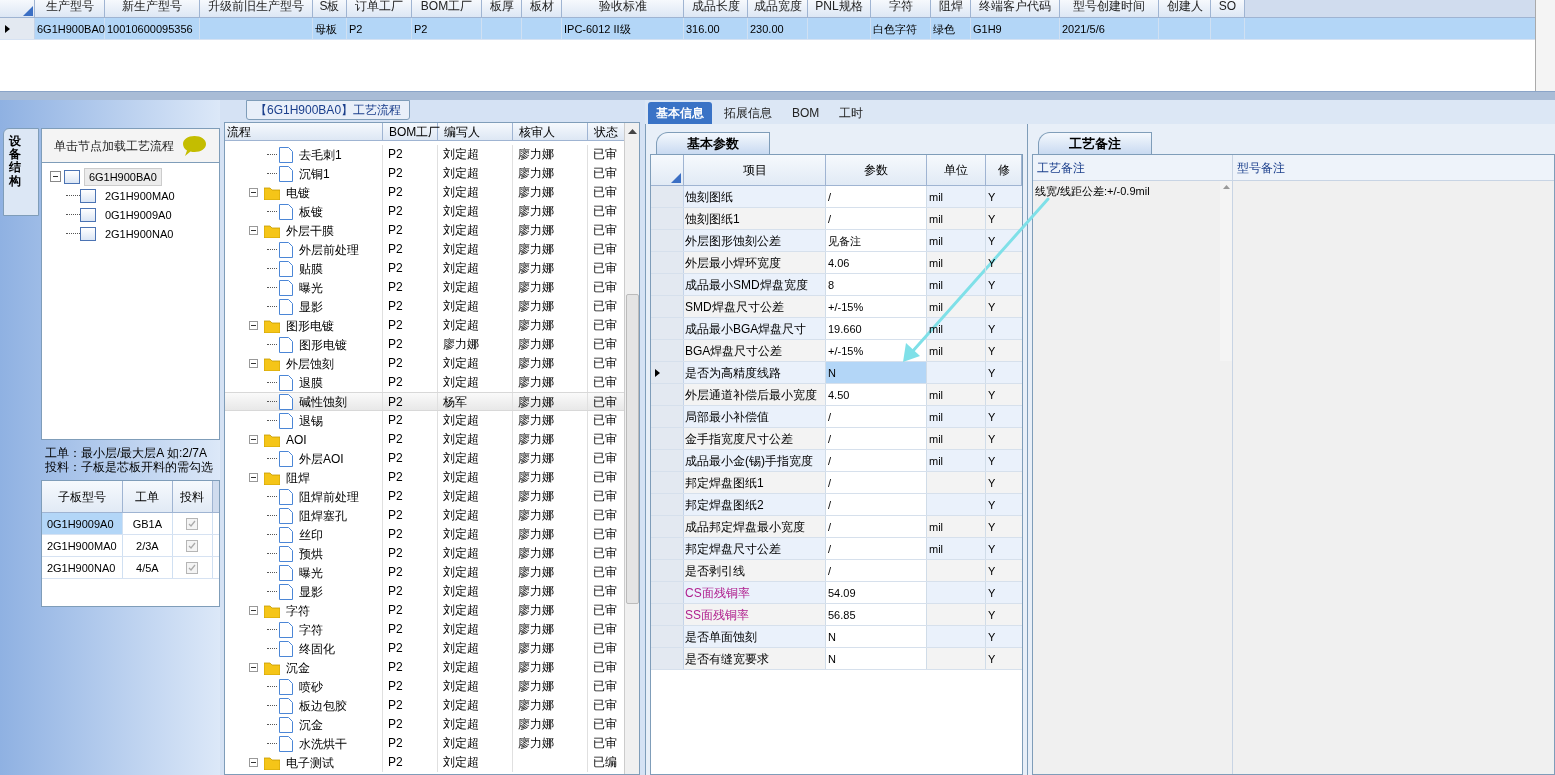  Describe the element at coordinates (82, 496) in the screenshot. I see `column-header: 子板型号` at that location.